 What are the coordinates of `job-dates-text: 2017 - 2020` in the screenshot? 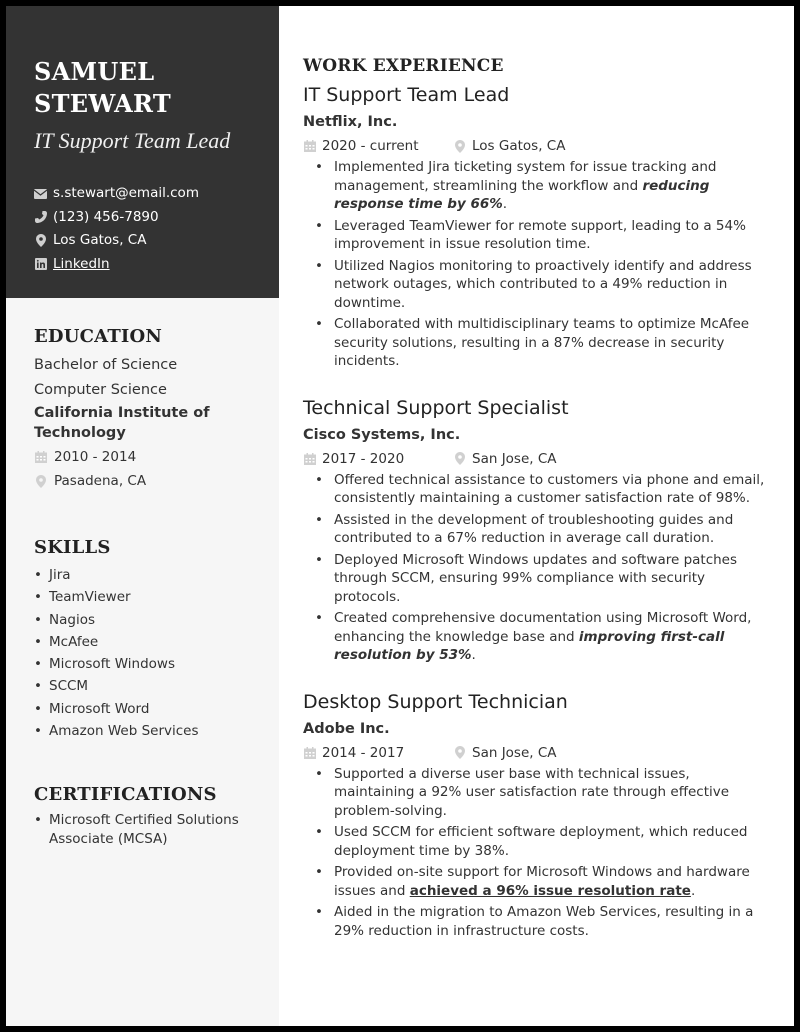 It's located at (363, 458).